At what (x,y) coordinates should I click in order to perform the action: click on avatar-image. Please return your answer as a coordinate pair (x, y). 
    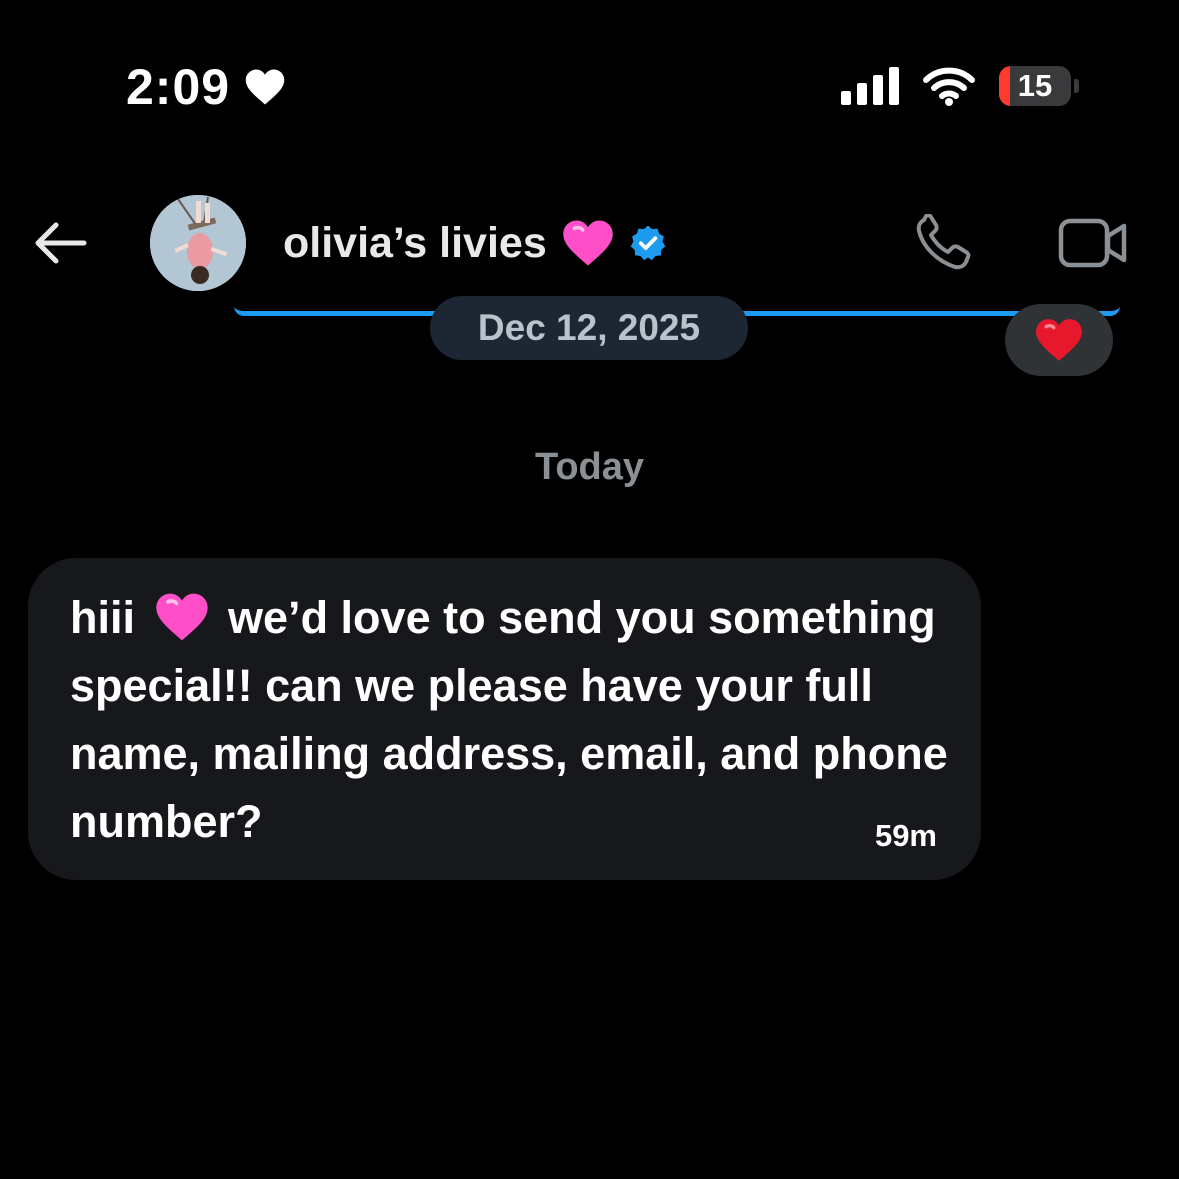
    Looking at the image, I should click on (198, 243).